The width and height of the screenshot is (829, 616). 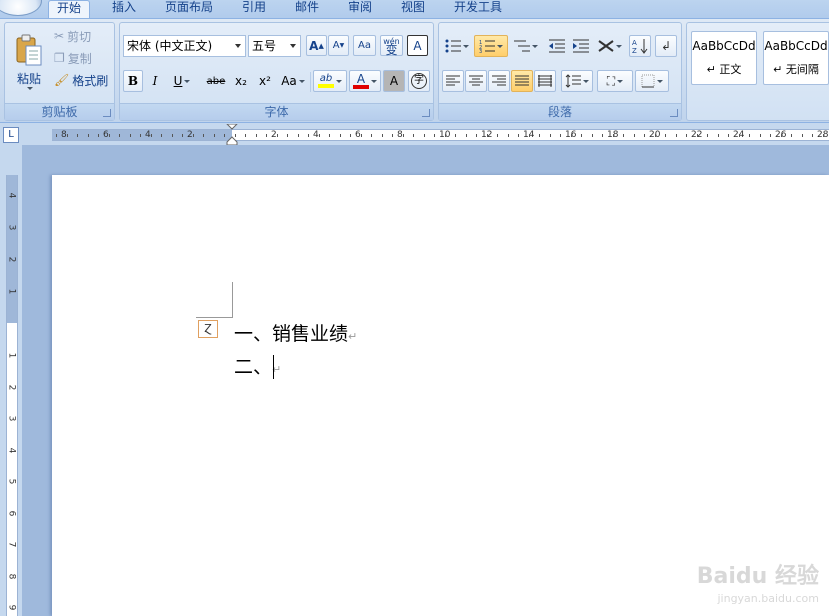 I want to click on paragraph-launcher-icon, so click(x=674, y=113).